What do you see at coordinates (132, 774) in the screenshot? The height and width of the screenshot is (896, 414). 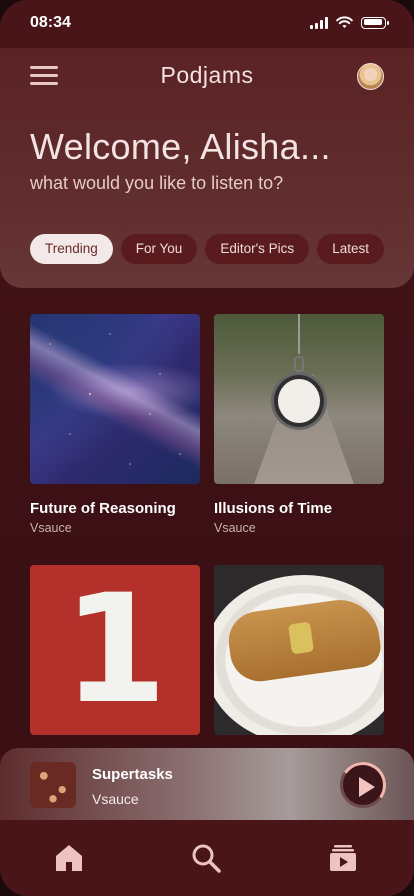 I see `now-playing-title: Supertasks` at bounding box center [132, 774].